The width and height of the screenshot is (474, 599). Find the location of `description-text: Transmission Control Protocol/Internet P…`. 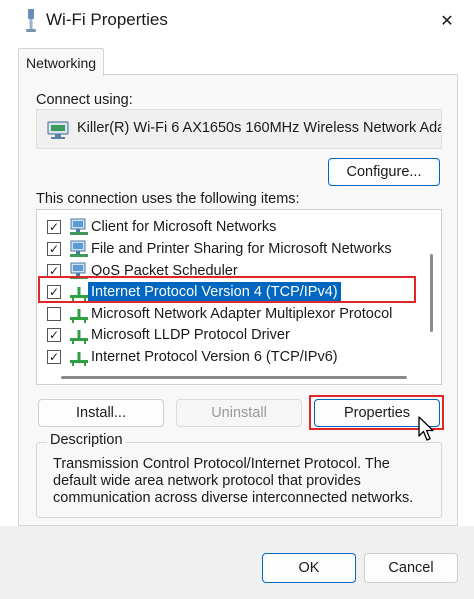

description-text: Transmission Control Protocol/Internet P… is located at coordinates (233, 481).